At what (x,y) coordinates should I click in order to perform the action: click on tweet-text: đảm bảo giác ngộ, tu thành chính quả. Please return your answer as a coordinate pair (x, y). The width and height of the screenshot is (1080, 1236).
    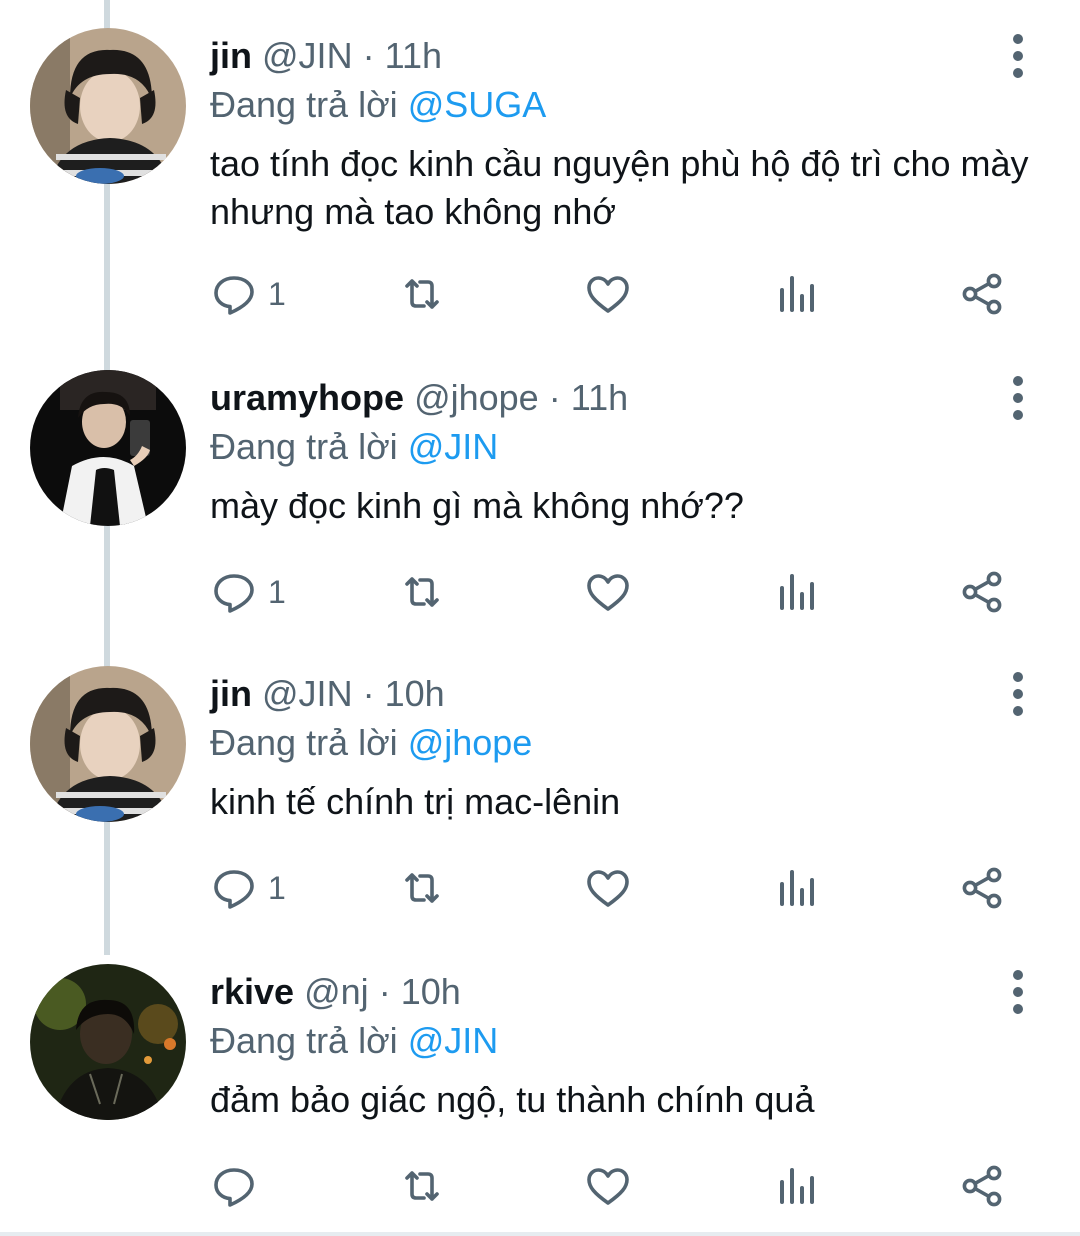
    Looking at the image, I should click on (512, 1099).